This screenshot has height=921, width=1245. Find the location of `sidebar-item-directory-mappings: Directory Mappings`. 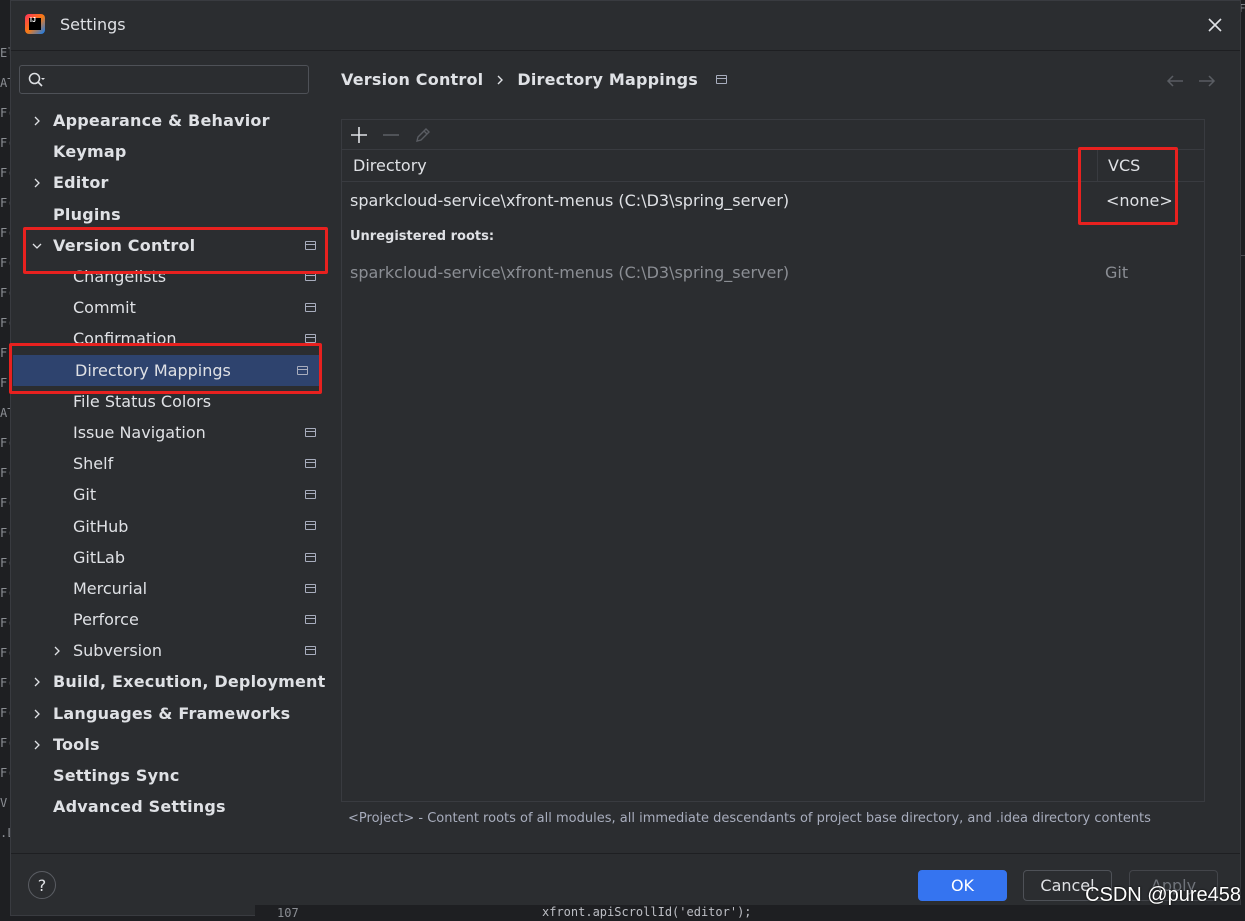

sidebar-item-directory-mappings: Directory Mappings is located at coordinates (167, 370).